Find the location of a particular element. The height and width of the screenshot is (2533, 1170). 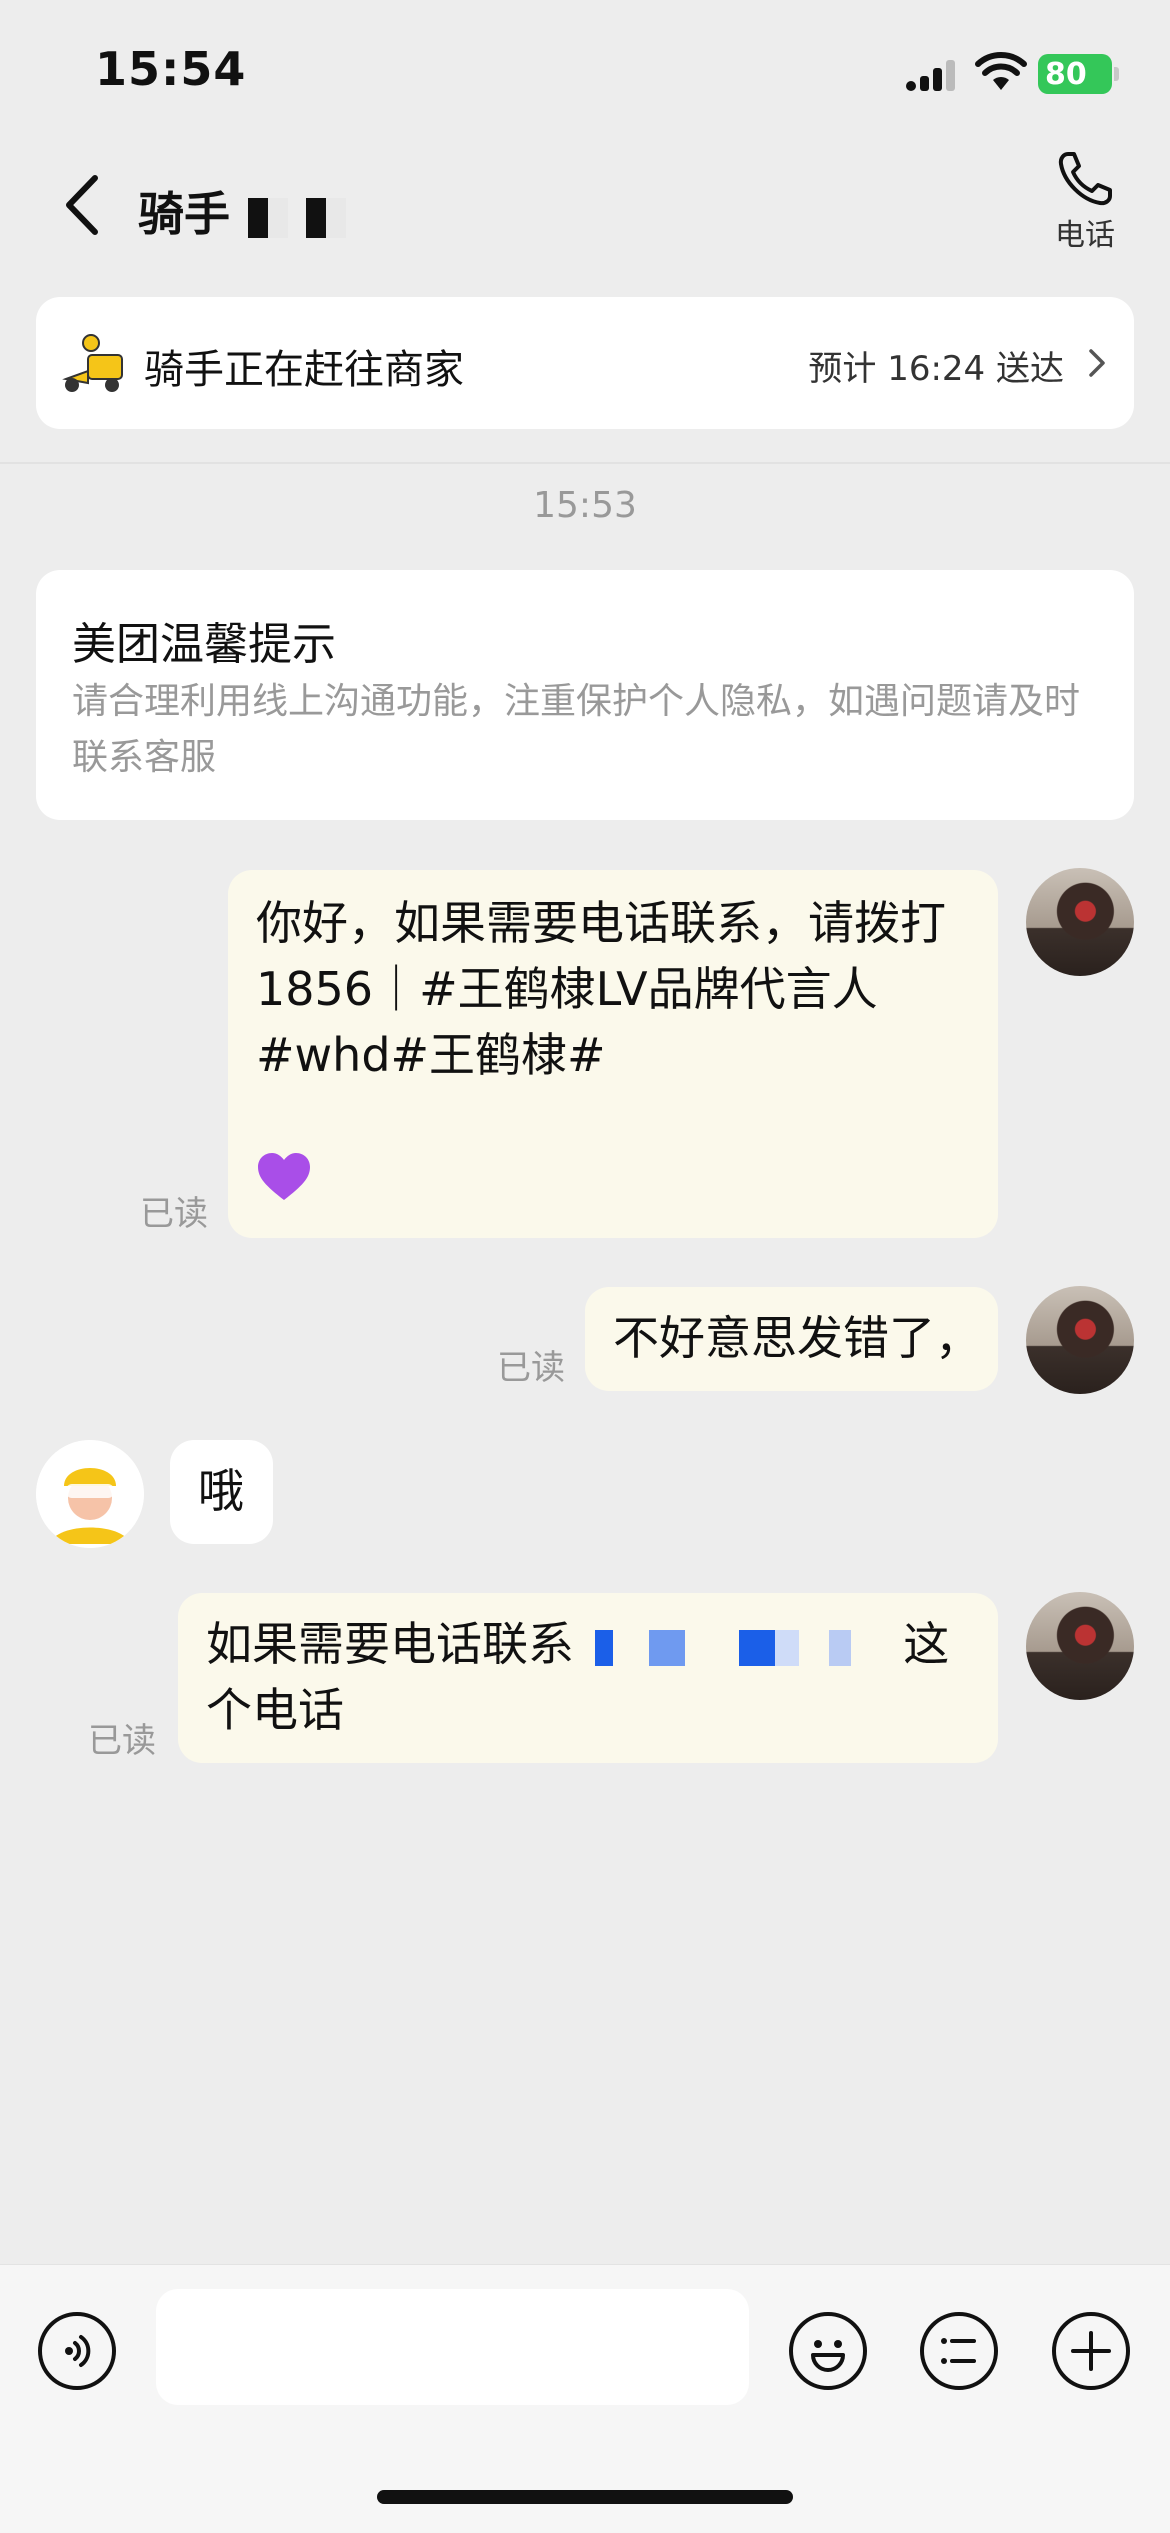

message-line: 1856｜#王鹤棣LV品牌代言人 is located at coordinates (567, 989).